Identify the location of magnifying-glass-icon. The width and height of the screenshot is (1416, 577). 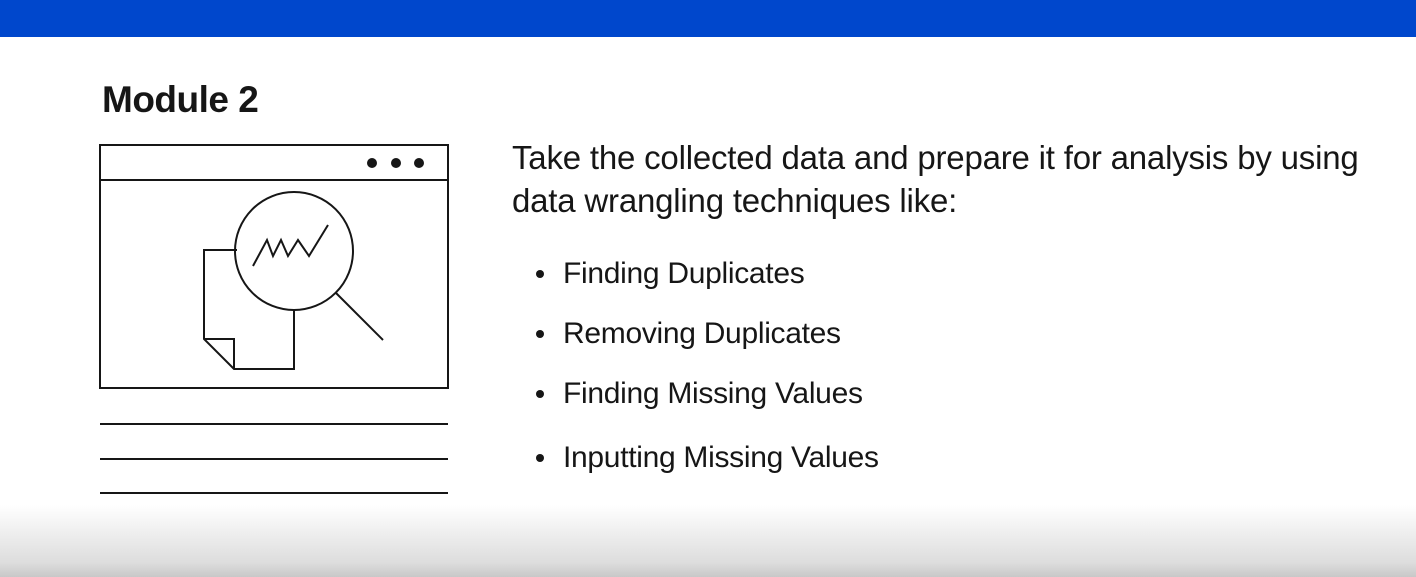
(309, 266).